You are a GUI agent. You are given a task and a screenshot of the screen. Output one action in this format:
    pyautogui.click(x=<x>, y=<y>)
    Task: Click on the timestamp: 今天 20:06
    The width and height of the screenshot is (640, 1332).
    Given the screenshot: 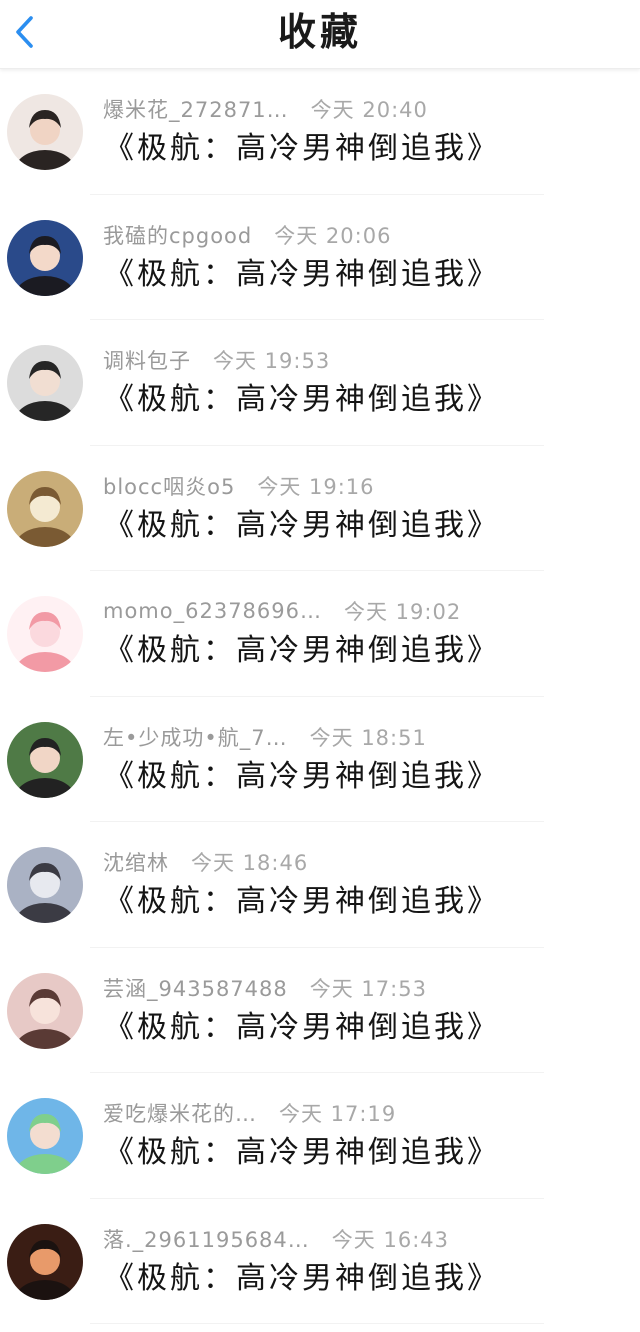 What is the action you would take?
    pyautogui.click(x=333, y=235)
    